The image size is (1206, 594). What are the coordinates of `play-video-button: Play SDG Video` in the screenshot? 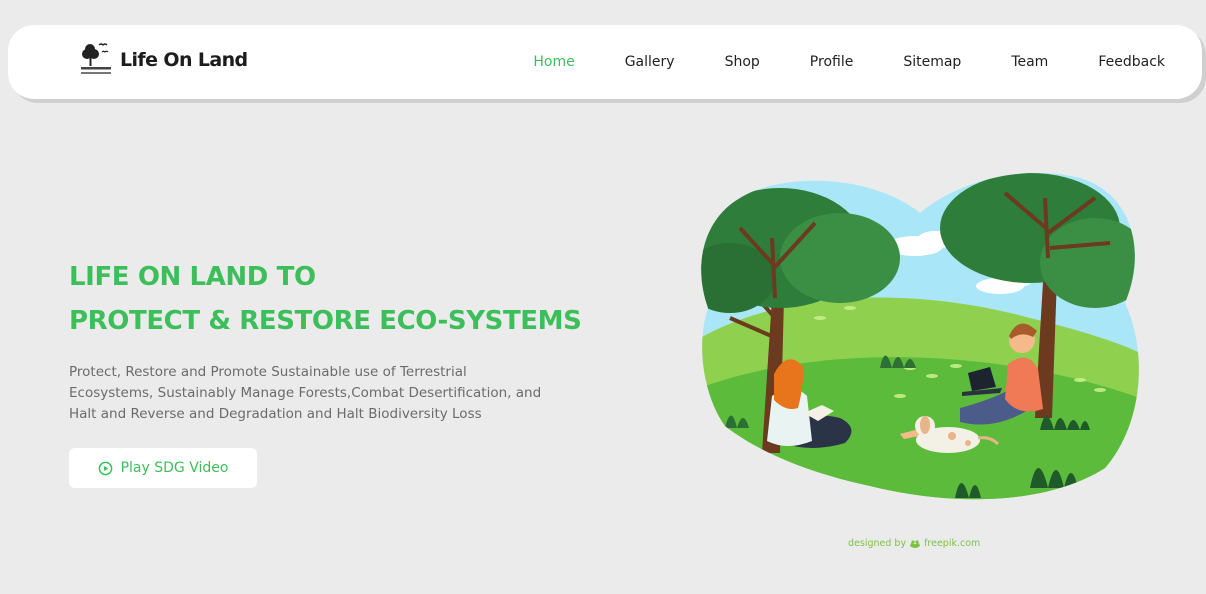 It's located at (163, 468).